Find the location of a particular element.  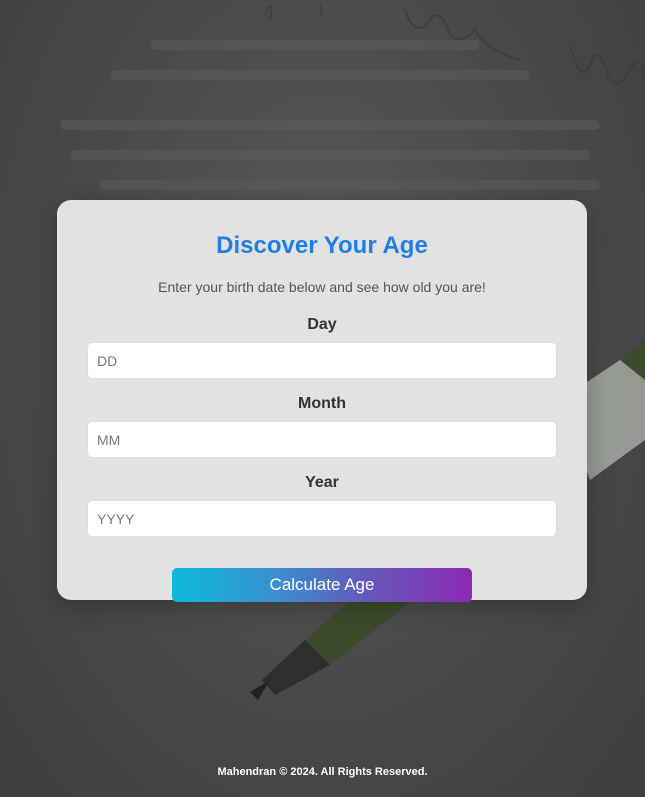

day-label: Day is located at coordinates (322, 324).